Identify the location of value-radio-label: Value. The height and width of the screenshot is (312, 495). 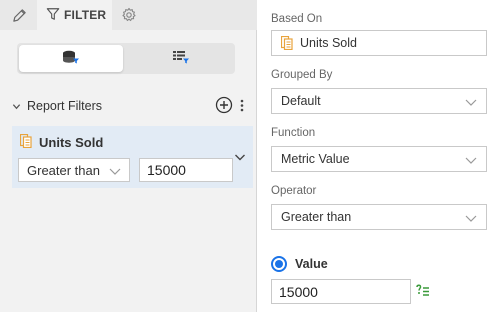
(311, 264).